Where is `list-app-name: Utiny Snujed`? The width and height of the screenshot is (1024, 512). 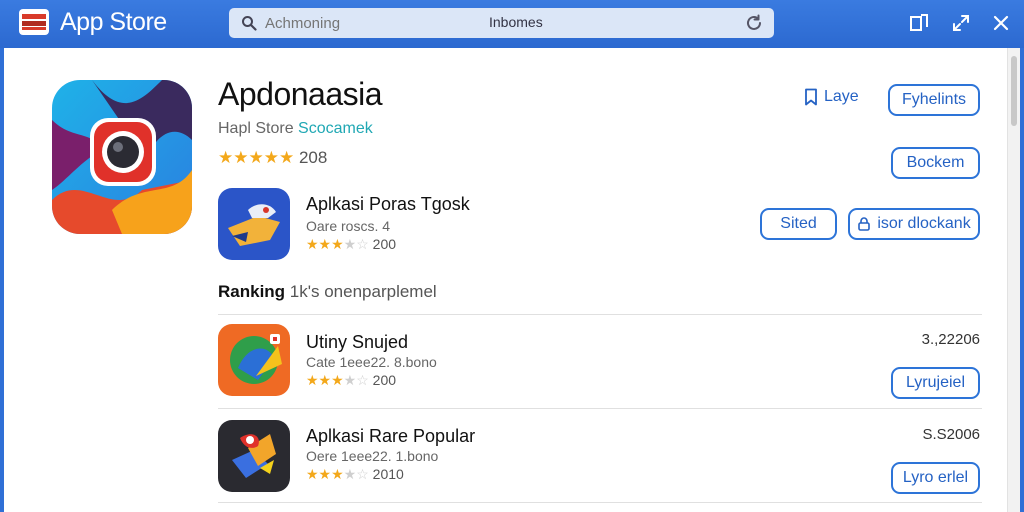
list-app-name: Utiny Snujed is located at coordinates (357, 342).